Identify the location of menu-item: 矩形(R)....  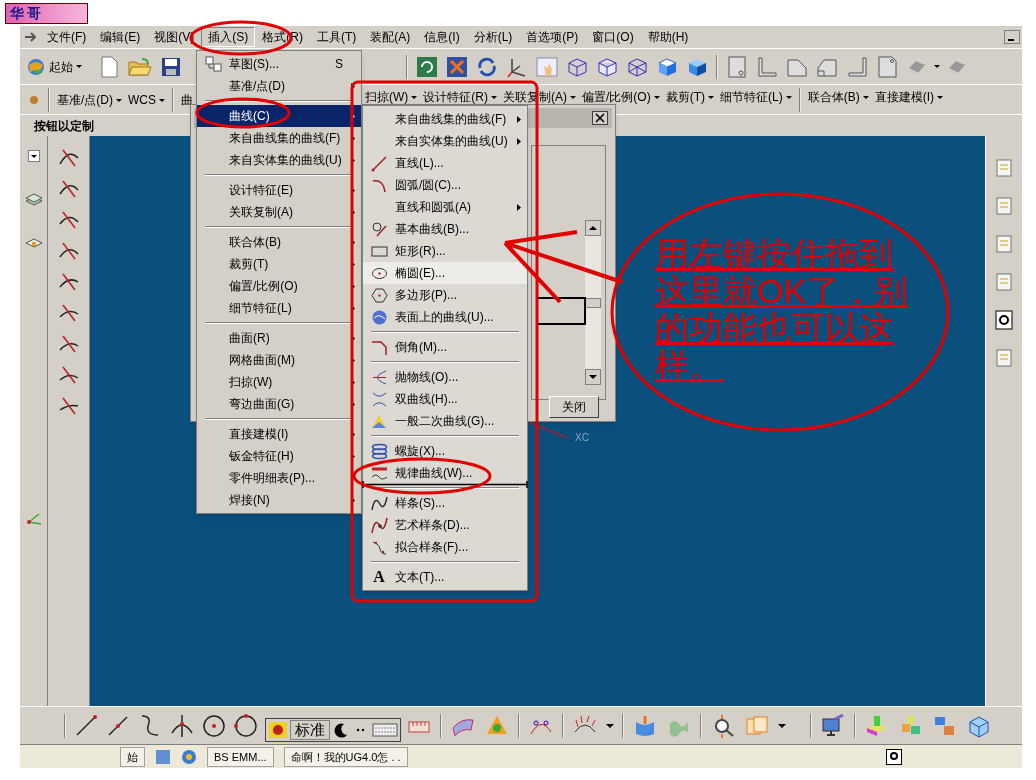
(445, 251).